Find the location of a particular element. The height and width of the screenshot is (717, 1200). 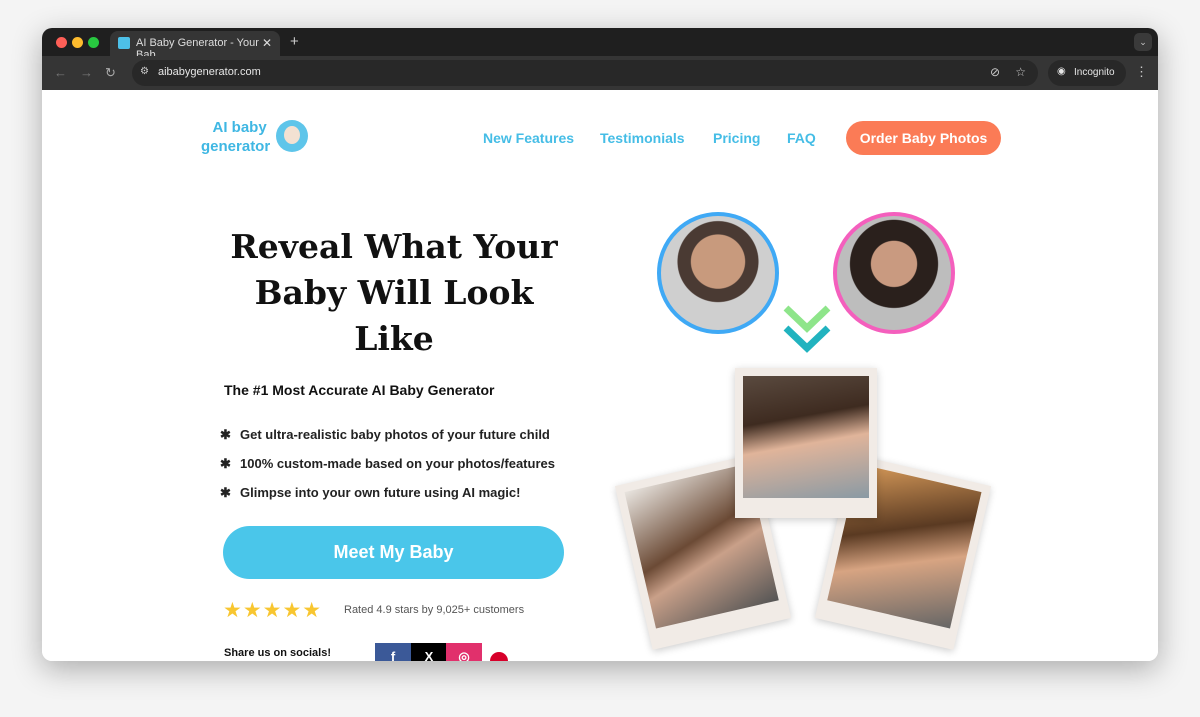

star-bookmark-icon: ☆ is located at coordinates (1020, 72).